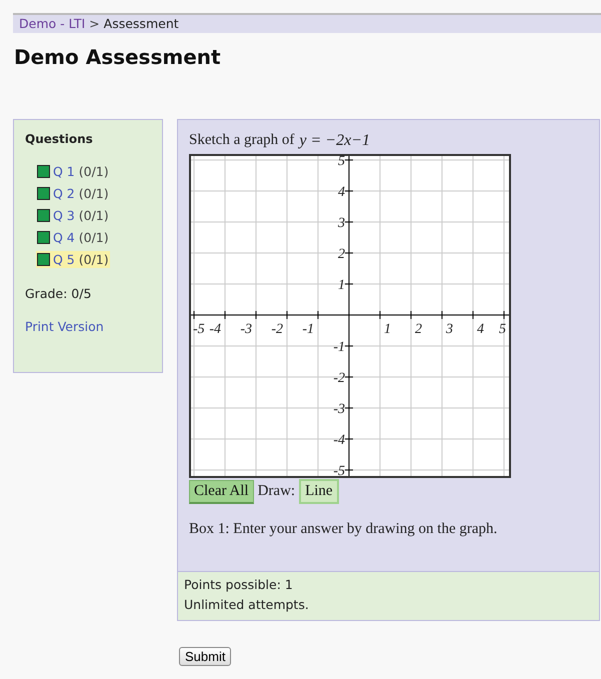  What do you see at coordinates (319, 491) in the screenshot?
I see `line-tool-button: Line` at bounding box center [319, 491].